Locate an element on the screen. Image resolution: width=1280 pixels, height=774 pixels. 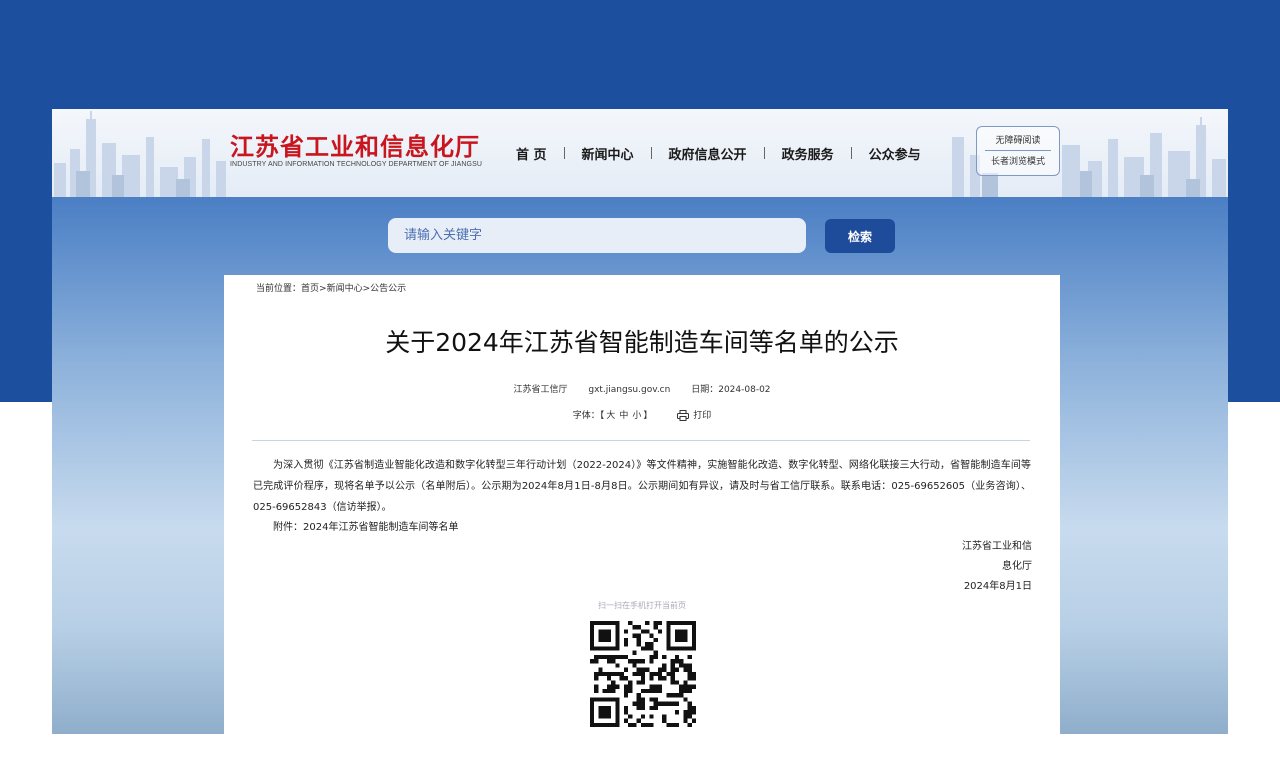
nav-item-participation: 公众参与 is located at coordinates (895, 153).